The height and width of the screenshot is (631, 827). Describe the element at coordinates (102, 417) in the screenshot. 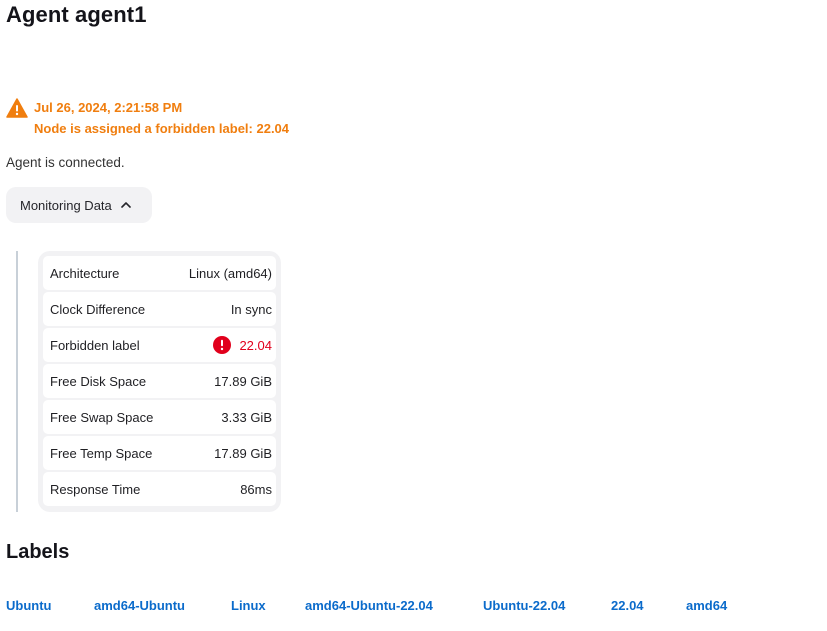

I see `monitor-label: Free Swap Space` at that location.